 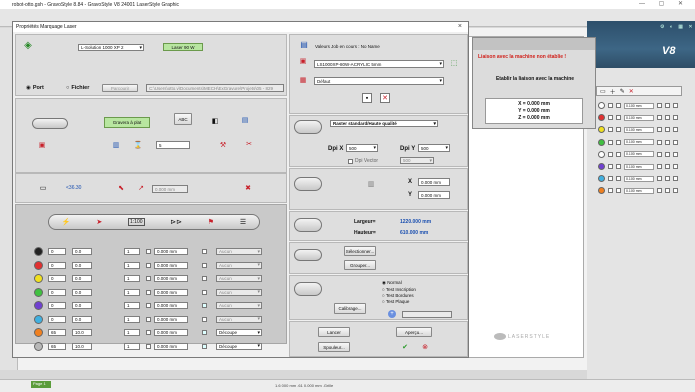 I want to click on layer-add-icon: ＋, so click(x=613, y=91).